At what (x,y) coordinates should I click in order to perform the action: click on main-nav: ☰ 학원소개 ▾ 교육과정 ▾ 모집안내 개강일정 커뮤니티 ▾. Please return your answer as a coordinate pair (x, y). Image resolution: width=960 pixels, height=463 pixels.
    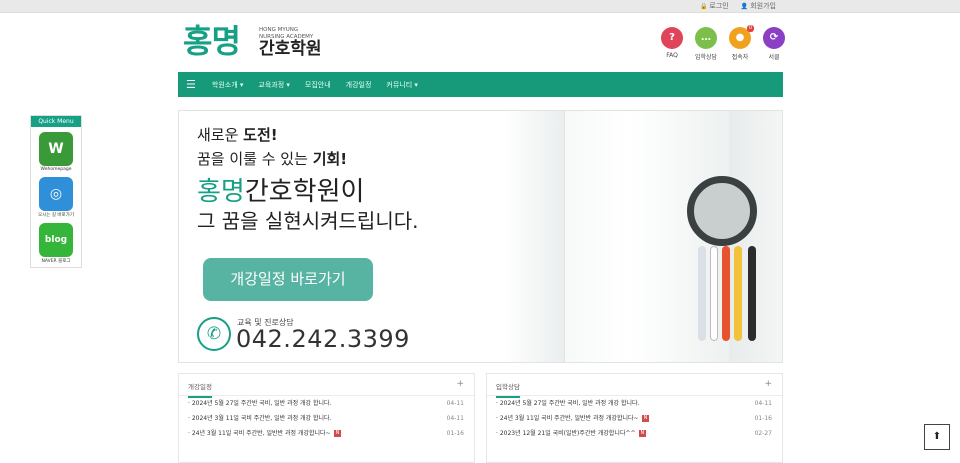
    Looking at the image, I should click on (480, 84).